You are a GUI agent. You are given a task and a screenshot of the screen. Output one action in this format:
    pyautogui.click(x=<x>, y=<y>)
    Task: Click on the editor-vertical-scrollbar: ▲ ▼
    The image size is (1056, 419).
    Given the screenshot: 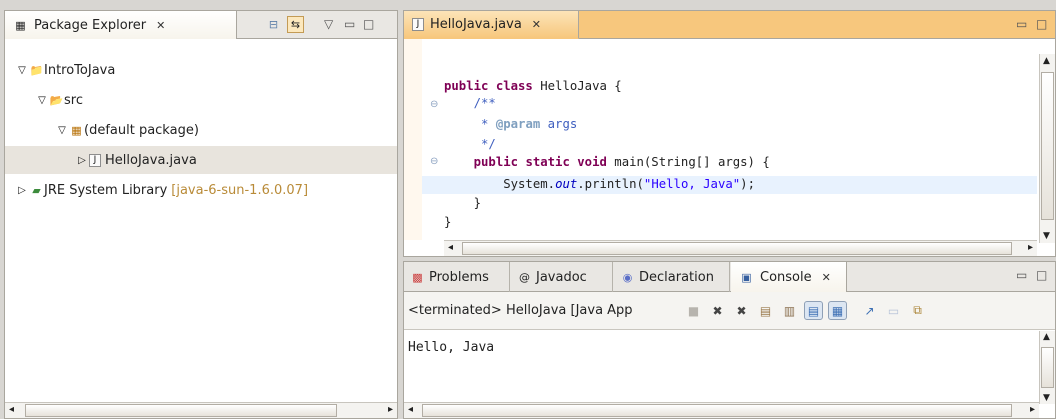 What is the action you would take?
    pyautogui.click(x=1047, y=148)
    